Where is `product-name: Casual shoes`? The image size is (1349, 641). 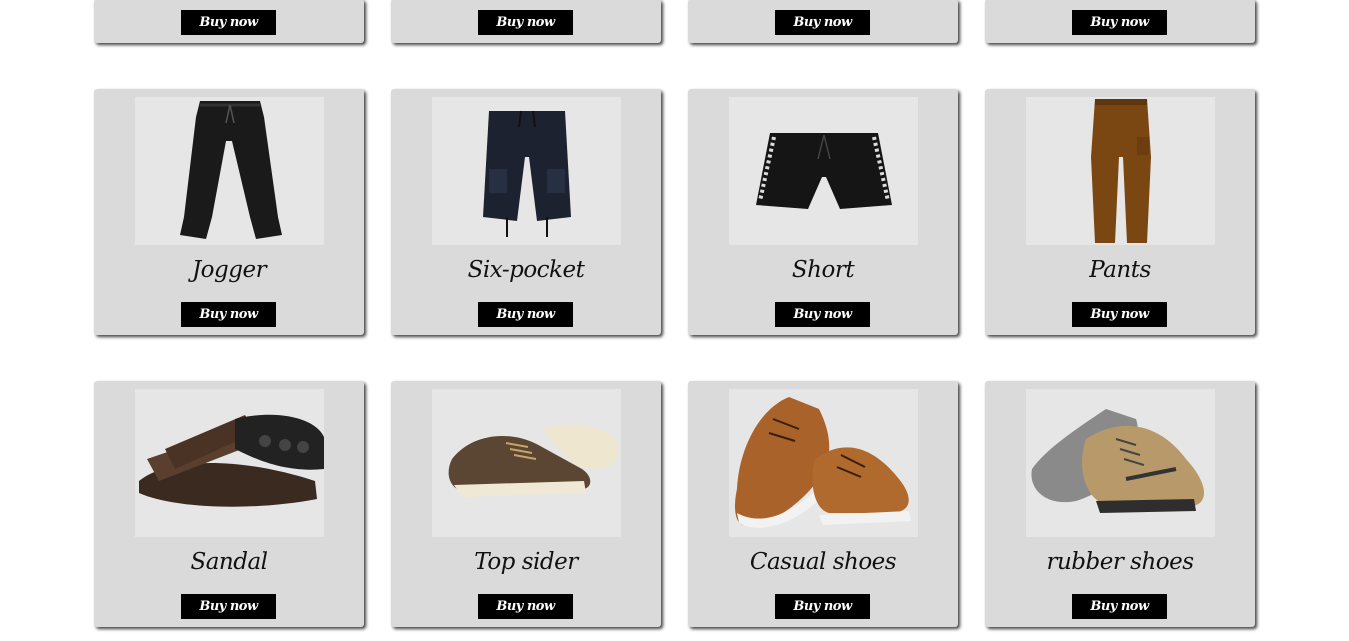 product-name: Casual shoes is located at coordinates (823, 562).